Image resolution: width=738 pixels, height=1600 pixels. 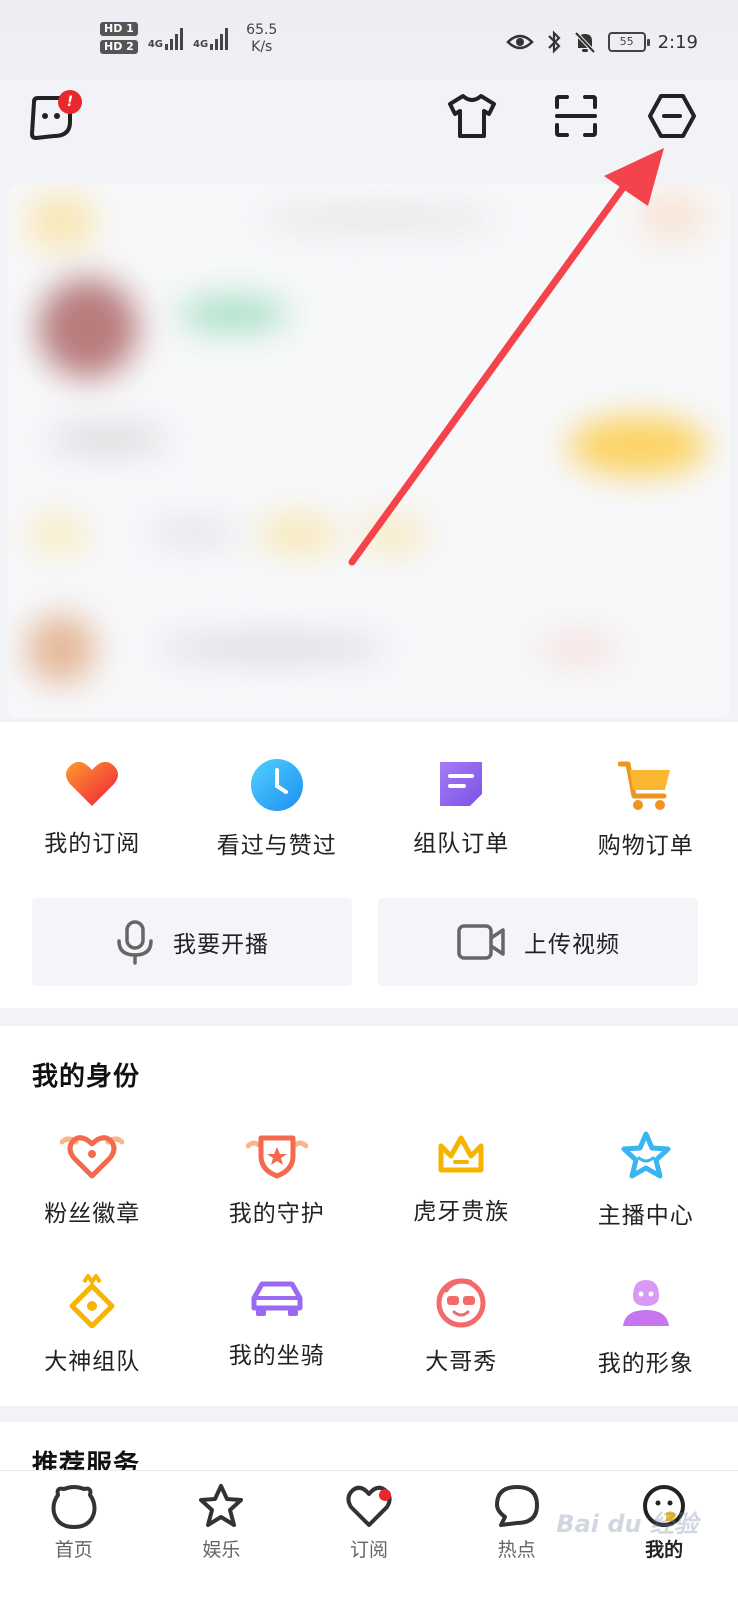 What do you see at coordinates (88, 328) in the screenshot?
I see `blurred-avatar` at bounding box center [88, 328].